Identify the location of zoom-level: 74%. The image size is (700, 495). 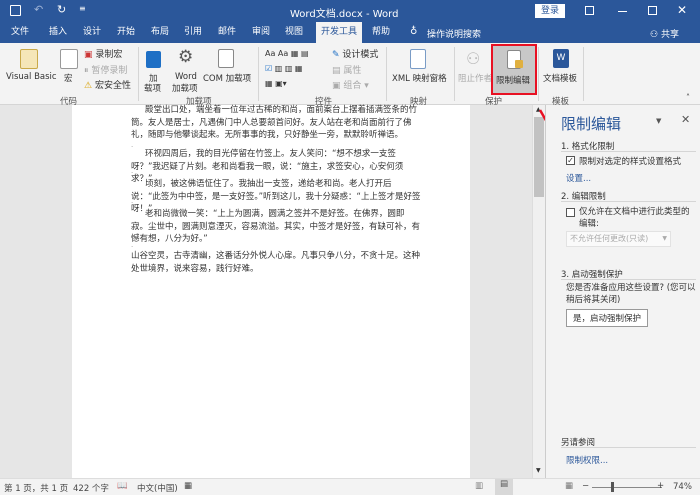
(682, 487).